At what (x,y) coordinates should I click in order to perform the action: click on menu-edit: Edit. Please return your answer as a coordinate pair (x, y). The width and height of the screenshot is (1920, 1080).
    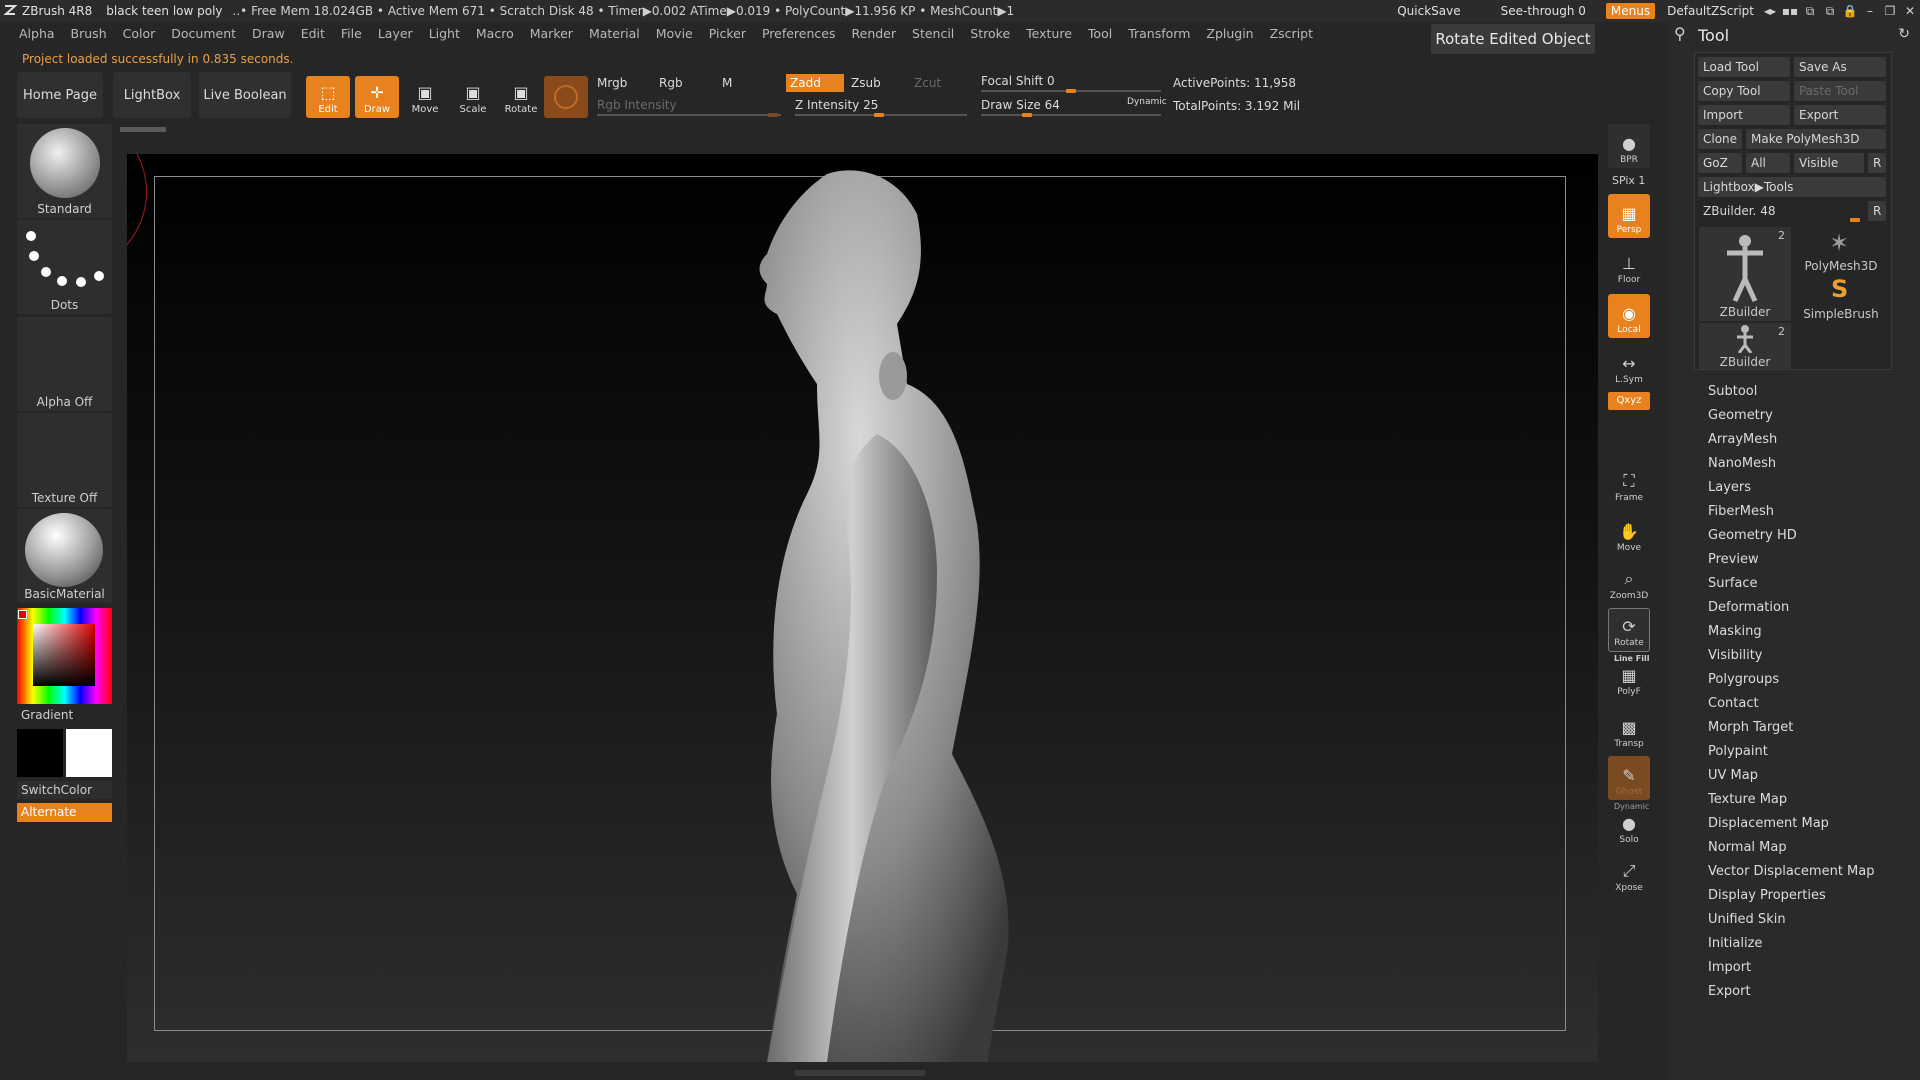
    Looking at the image, I should click on (313, 36).